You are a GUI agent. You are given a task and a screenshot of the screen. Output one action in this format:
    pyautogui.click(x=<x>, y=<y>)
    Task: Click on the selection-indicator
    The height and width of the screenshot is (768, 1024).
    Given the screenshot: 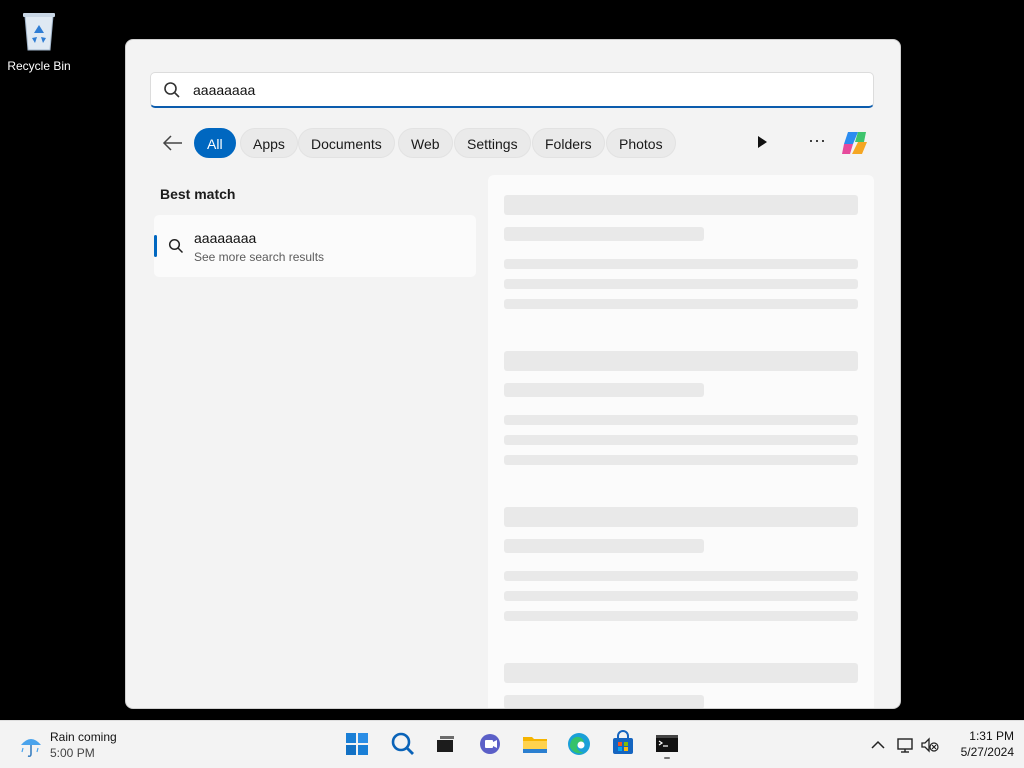 What is the action you would take?
    pyautogui.click(x=155, y=246)
    